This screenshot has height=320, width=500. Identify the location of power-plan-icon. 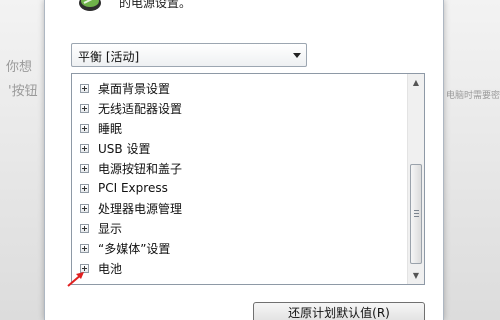
(90, 5).